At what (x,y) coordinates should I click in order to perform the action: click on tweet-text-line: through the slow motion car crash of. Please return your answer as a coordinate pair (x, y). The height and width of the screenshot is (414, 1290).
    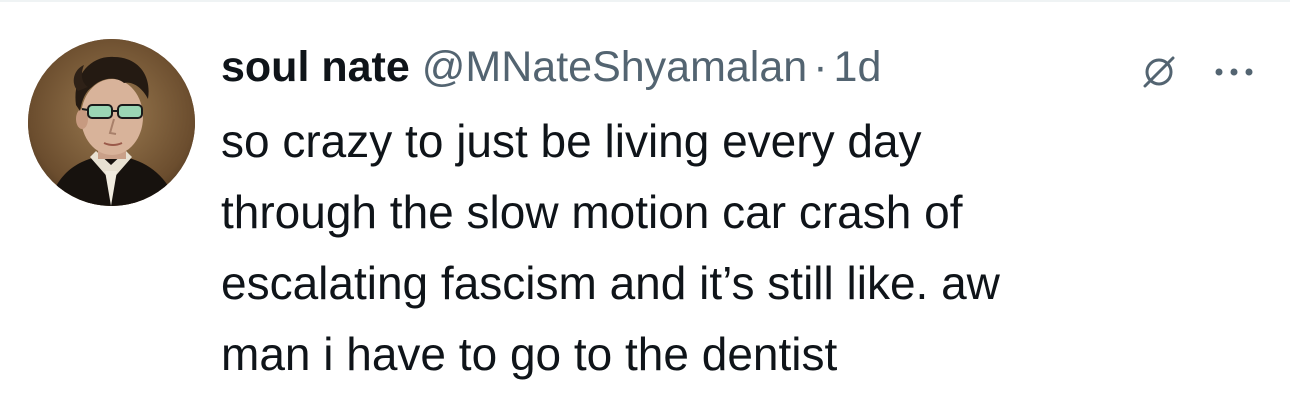
    Looking at the image, I should click on (592, 212).